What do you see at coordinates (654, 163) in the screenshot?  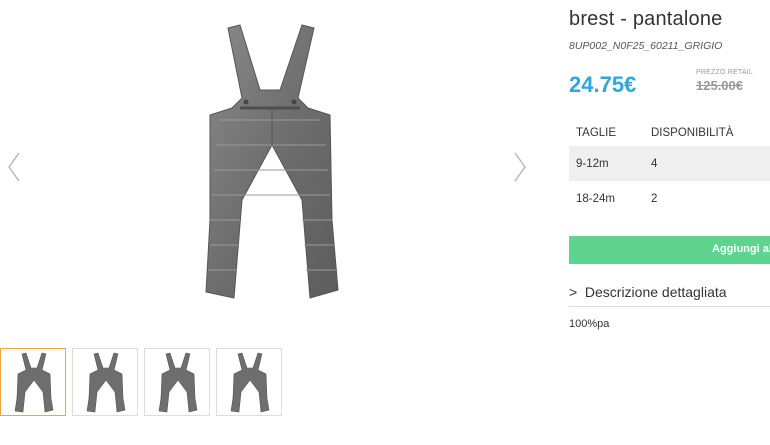 I see `availability-value: 4` at bounding box center [654, 163].